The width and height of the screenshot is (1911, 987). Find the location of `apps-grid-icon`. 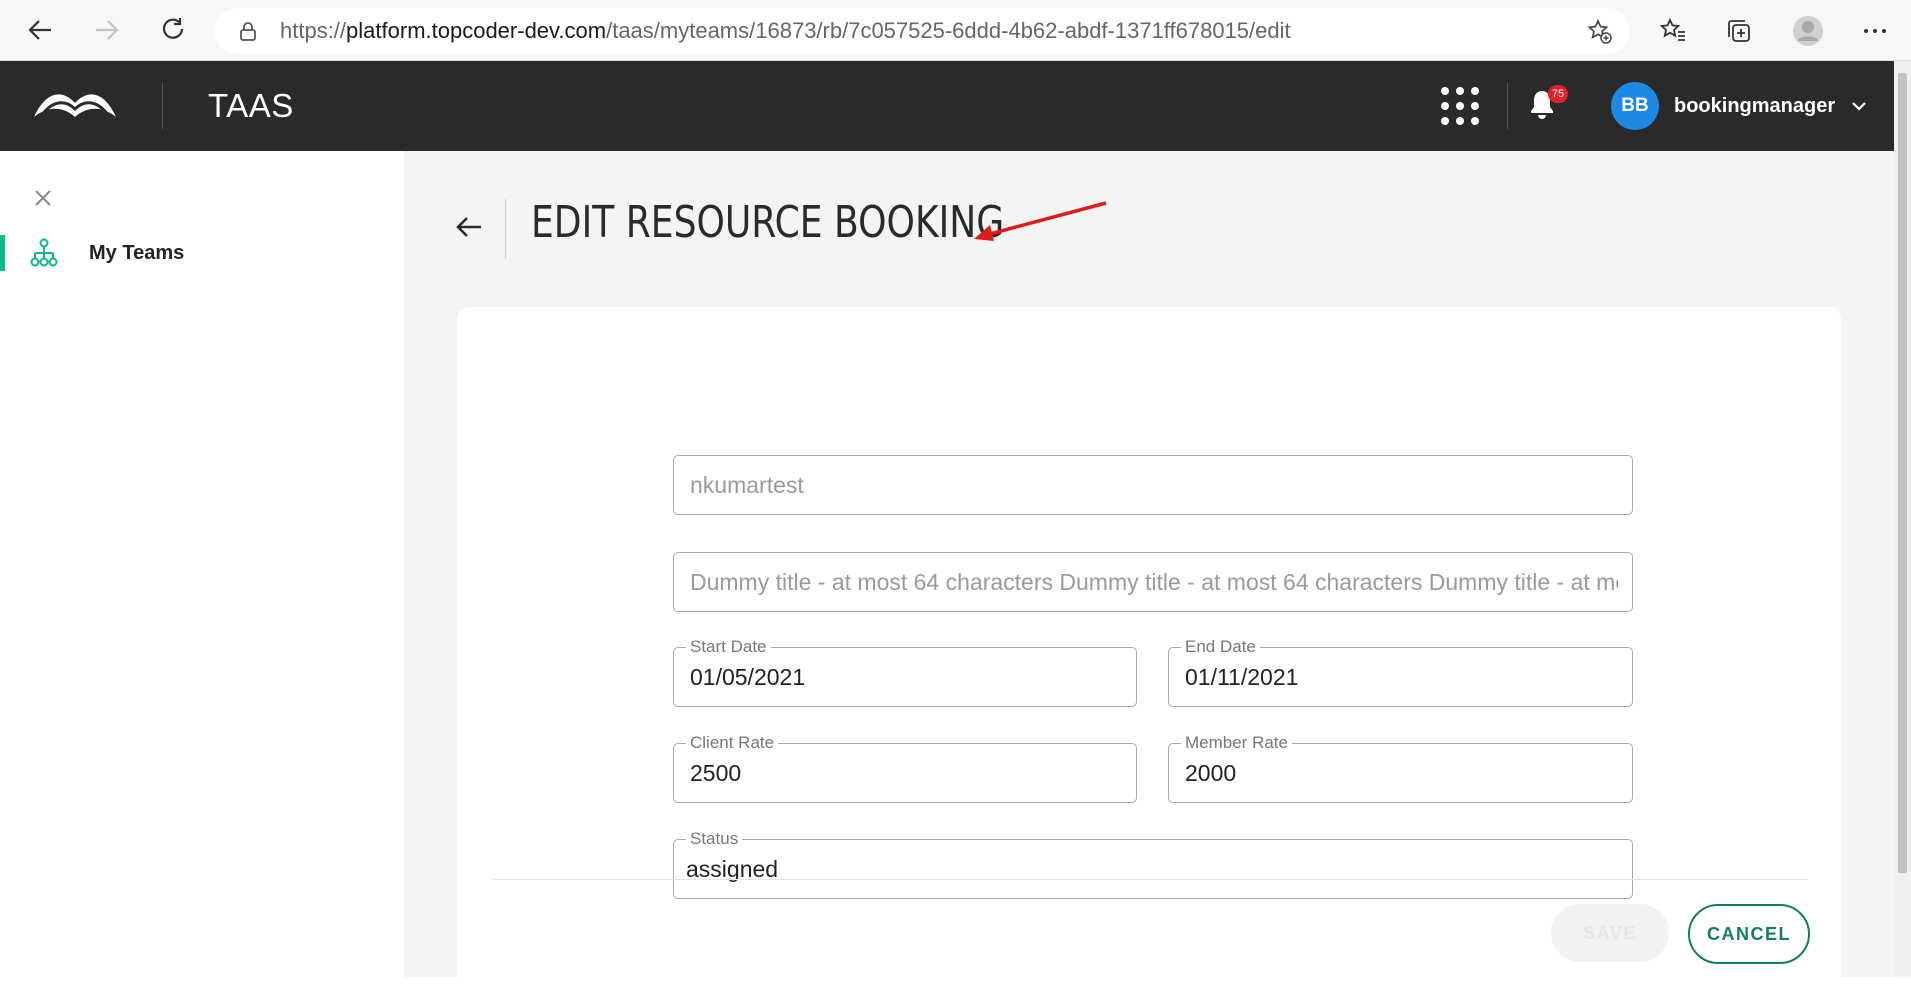

apps-grid-icon is located at coordinates (1460, 106).